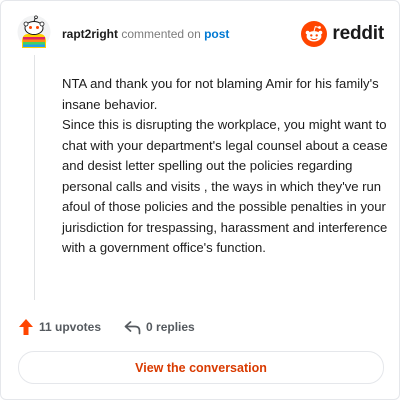 This screenshot has height=400, width=400. I want to click on reddit-logo-icon, so click(314, 34).